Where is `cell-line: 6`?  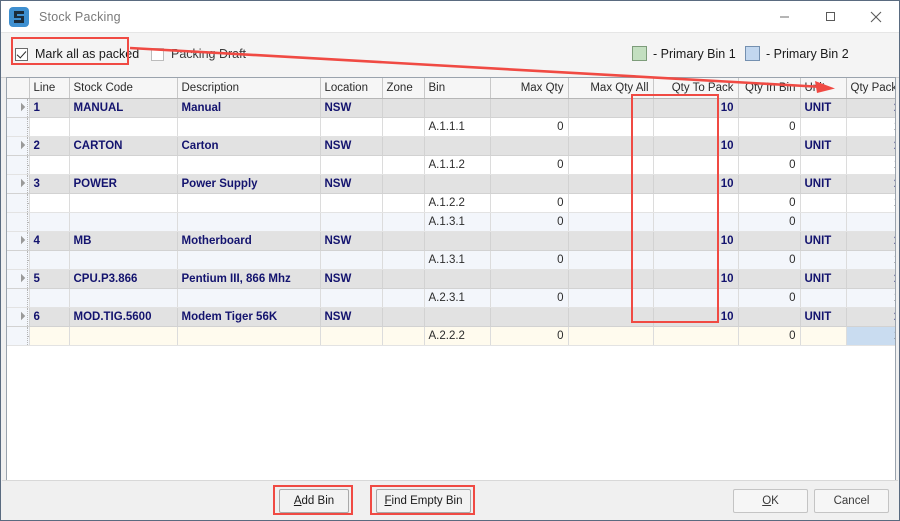 cell-line: 6 is located at coordinates (49, 317).